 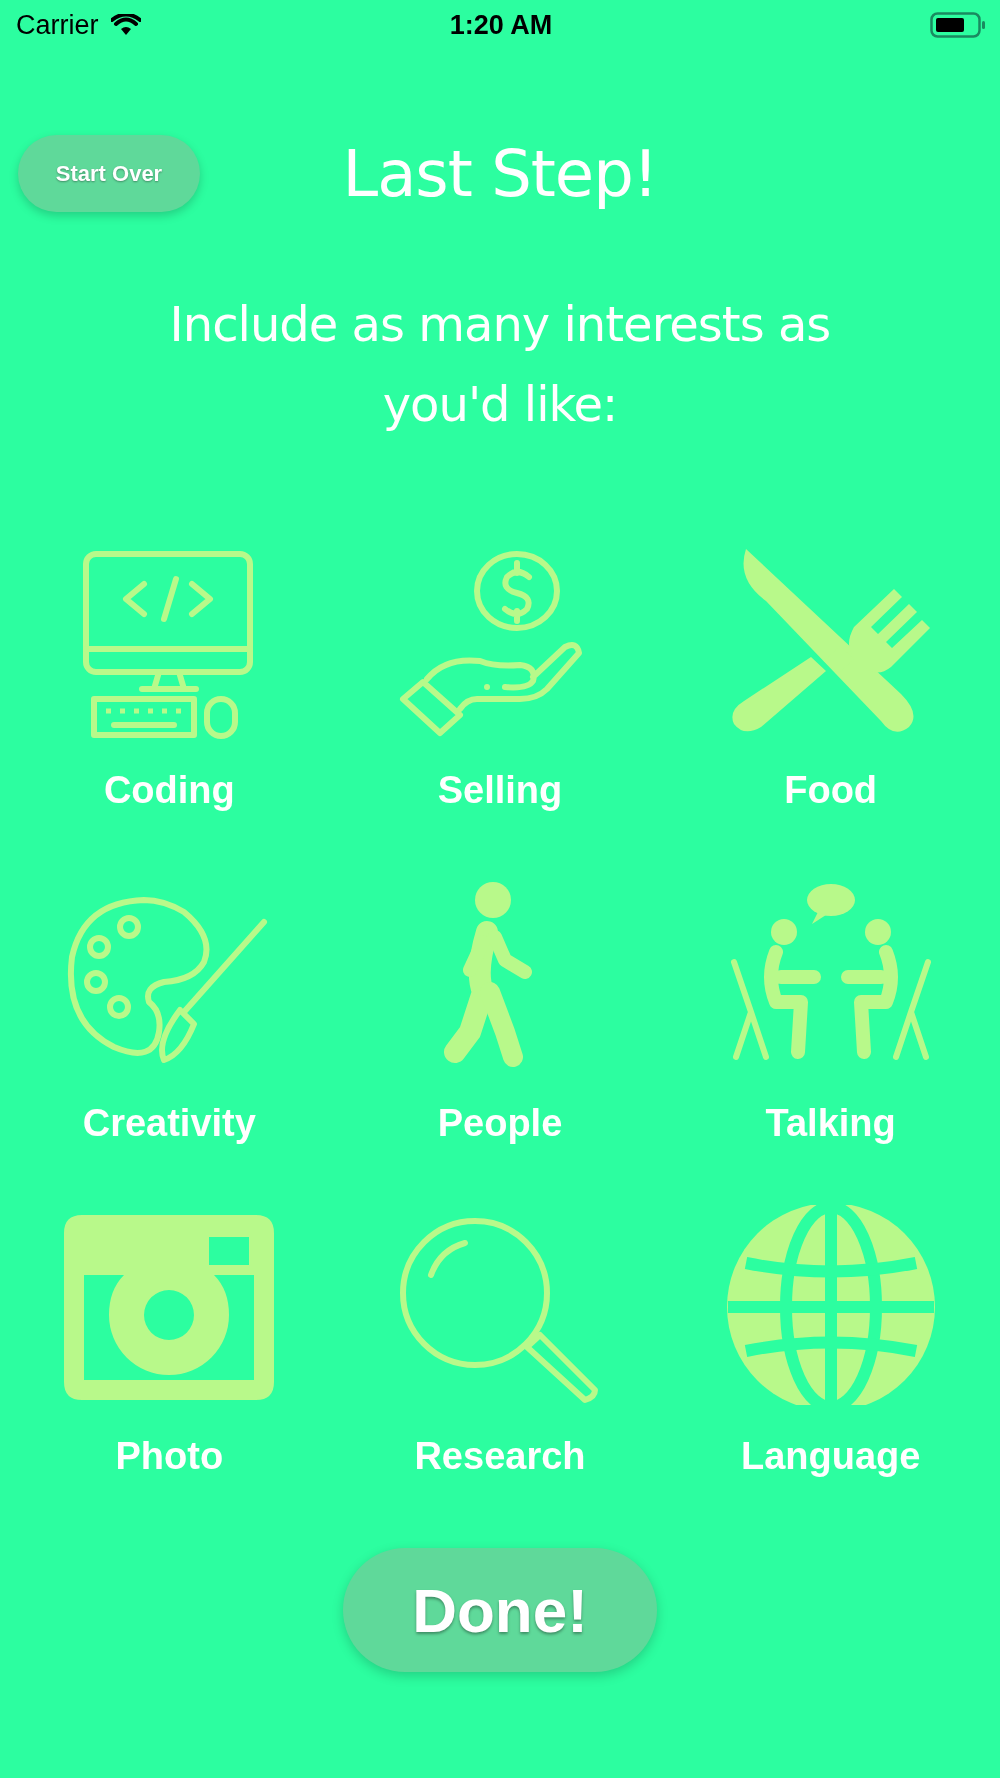 I want to click on page-title: Last Step!, so click(x=500, y=173).